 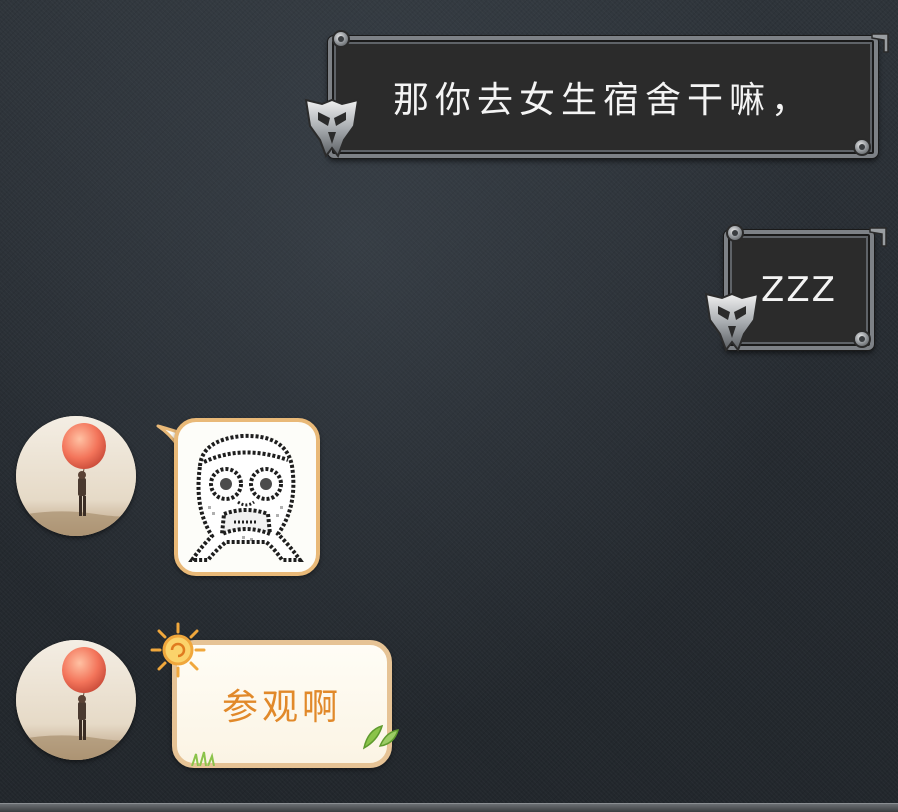 What do you see at coordinates (214, 701) in the screenshot?
I see `message-row-incoming: 参观啊` at bounding box center [214, 701].